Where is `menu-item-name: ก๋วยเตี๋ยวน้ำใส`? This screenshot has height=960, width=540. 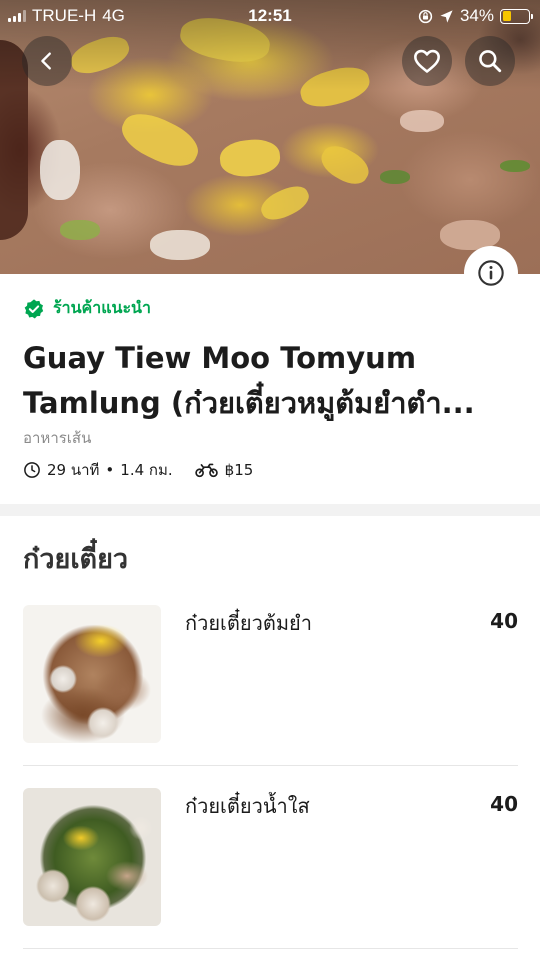
menu-item-name: ก๋วยเตี๋ยวน้ำใส is located at coordinates (247, 806).